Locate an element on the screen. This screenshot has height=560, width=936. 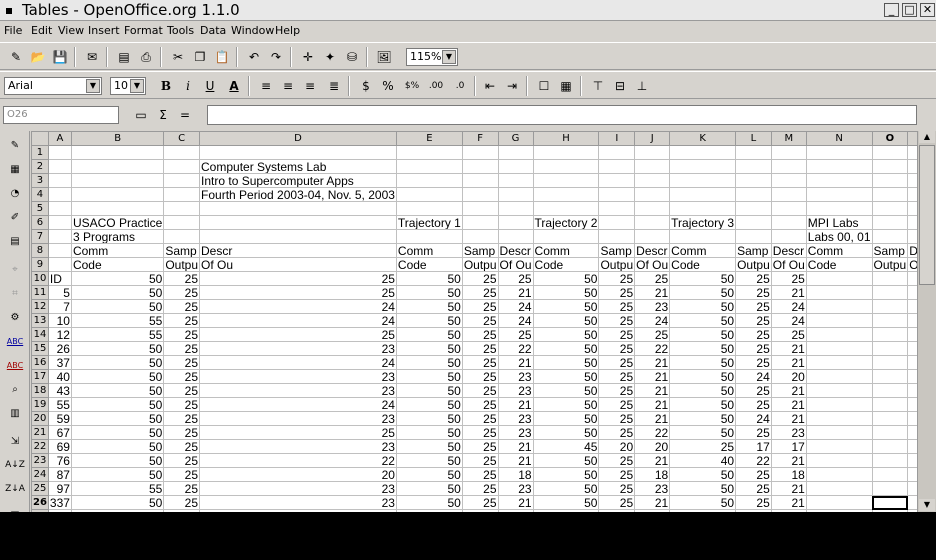
cell-P20 is located at coordinates (912, 418).